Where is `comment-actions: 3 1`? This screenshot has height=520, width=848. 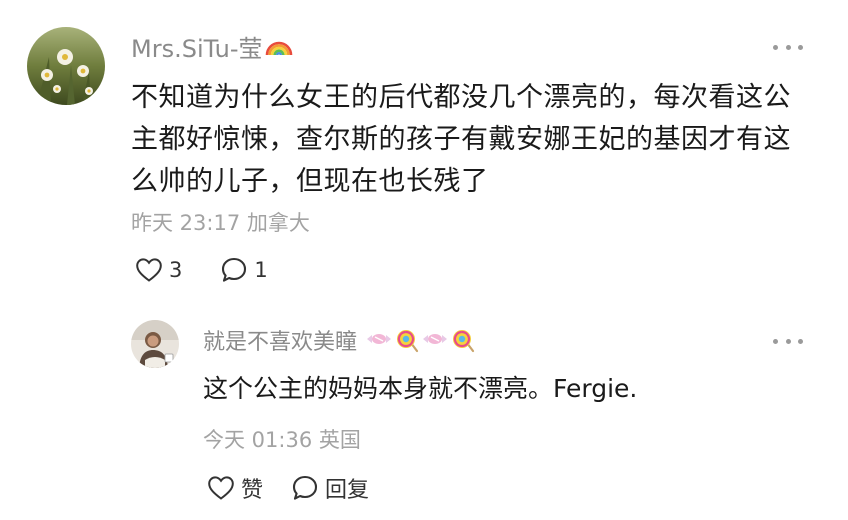
comment-actions: 3 1 is located at coordinates (201, 270).